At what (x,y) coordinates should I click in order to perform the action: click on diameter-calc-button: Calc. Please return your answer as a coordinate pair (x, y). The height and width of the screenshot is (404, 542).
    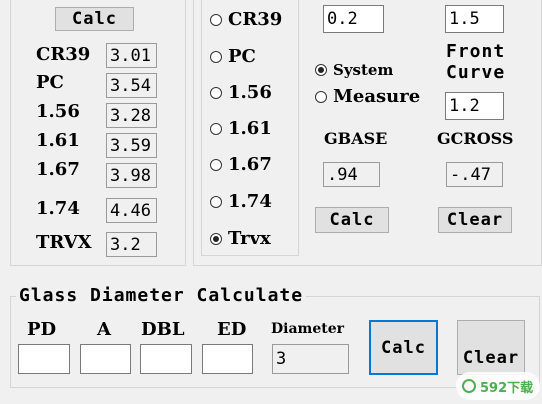
    Looking at the image, I should click on (403, 347).